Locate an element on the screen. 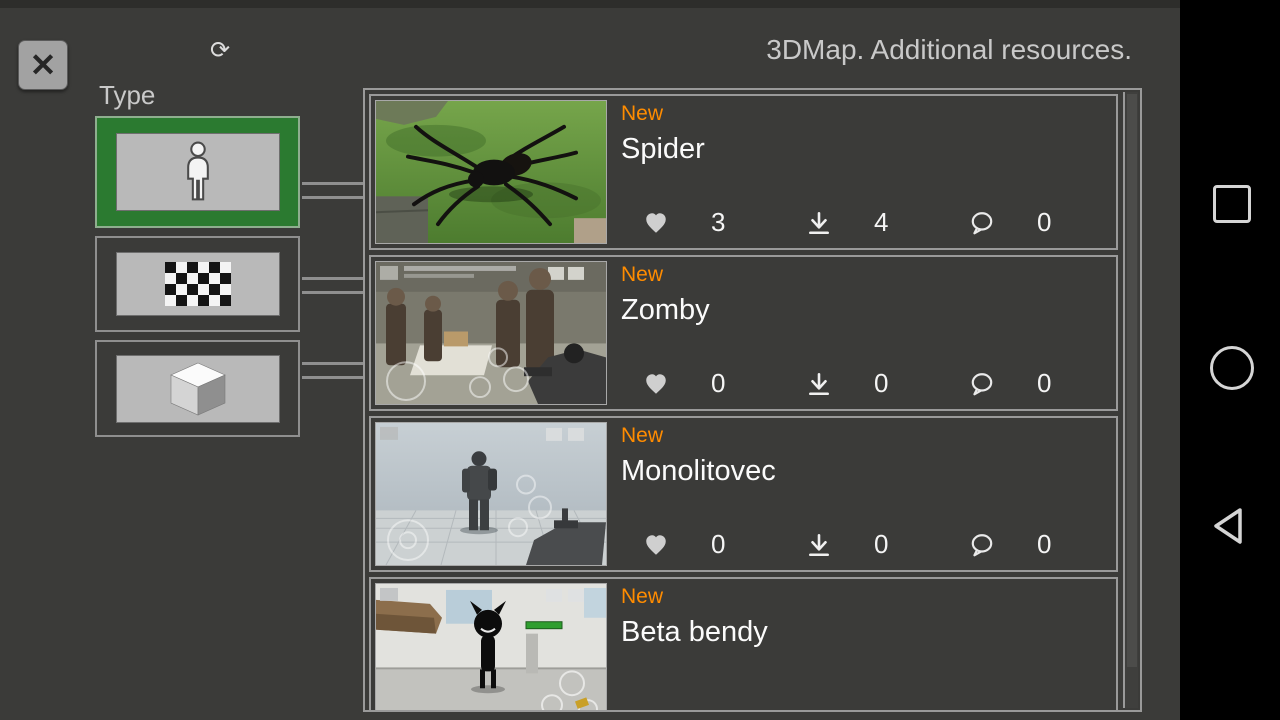 The height and width of the screenshot is (720, 1280). resource-name: Zomby is located at coordinates (665, 310).